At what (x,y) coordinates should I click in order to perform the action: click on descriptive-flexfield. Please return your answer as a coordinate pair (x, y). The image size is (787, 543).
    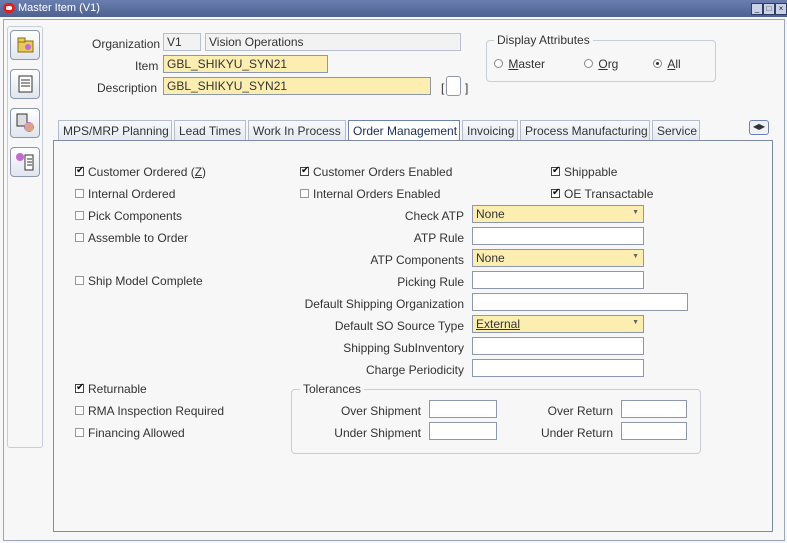
    Looking at the image, I should click on (453, 86).